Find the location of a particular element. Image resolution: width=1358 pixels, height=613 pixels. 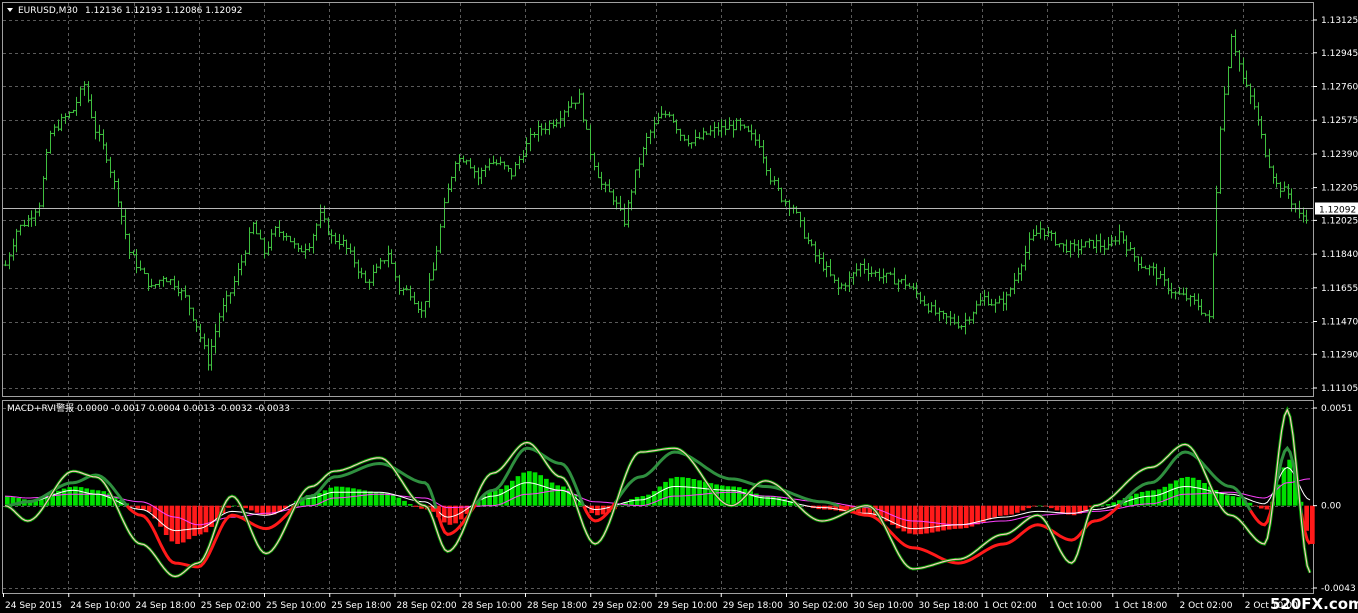

time-tick-label: 25 Sep 18:00 is located at coordinates (361, 606).